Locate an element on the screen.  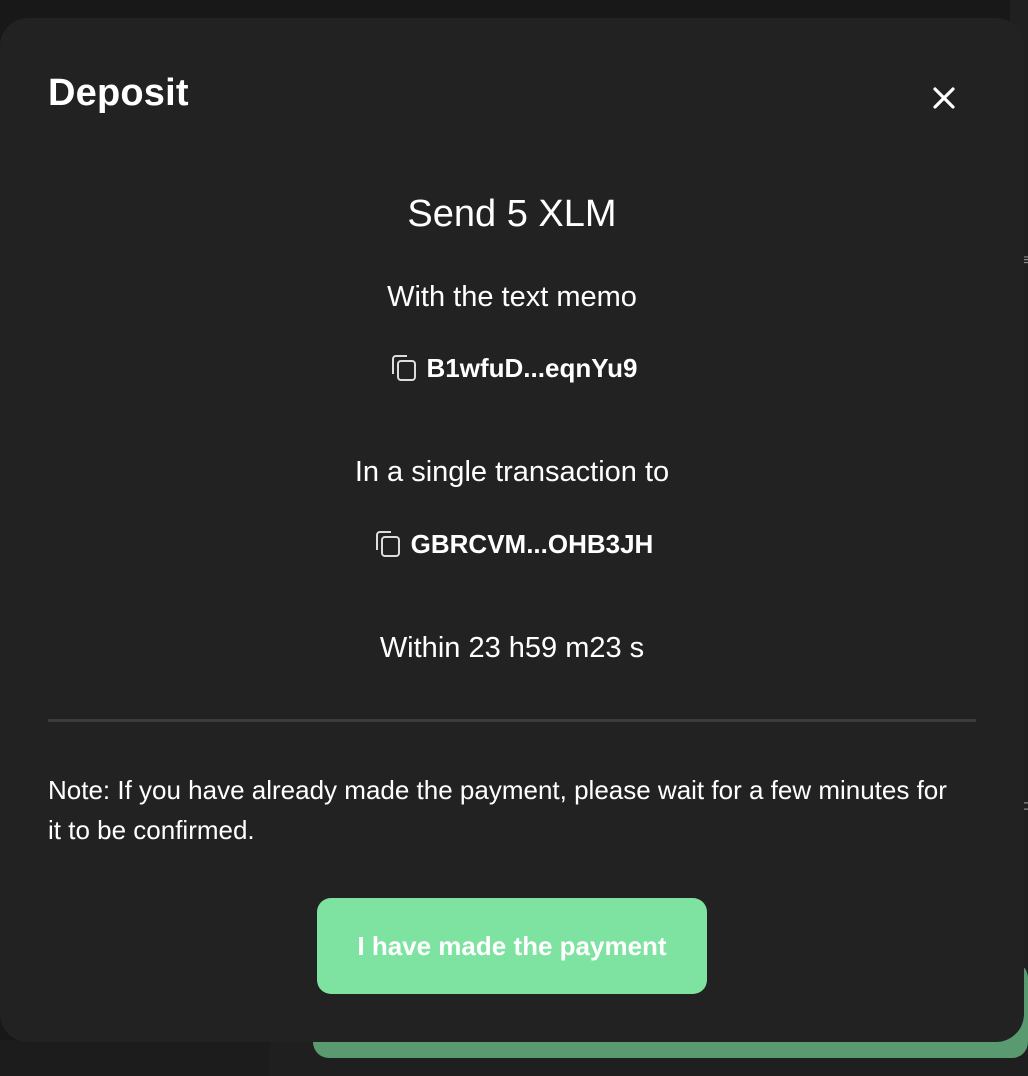
address-value: GBRCVM...OHB3JH is located at coordinates (532, 544).